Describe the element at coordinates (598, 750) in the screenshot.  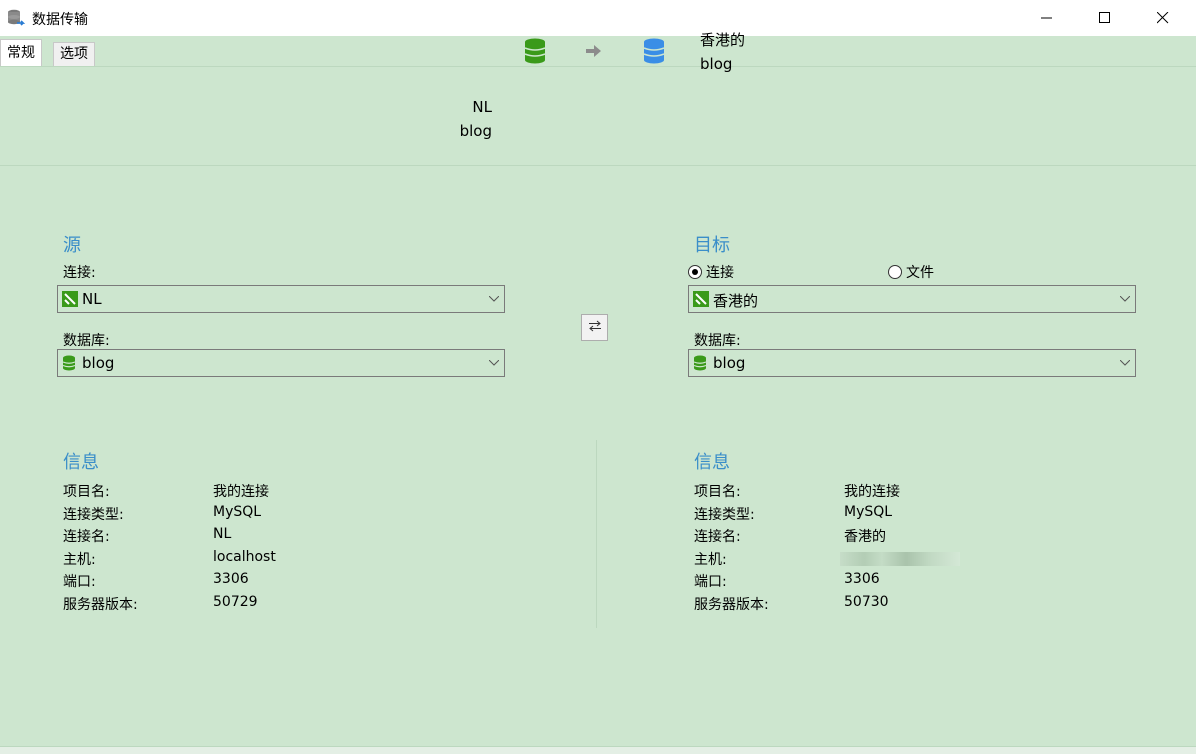
I see `bottom-edge` at that location.